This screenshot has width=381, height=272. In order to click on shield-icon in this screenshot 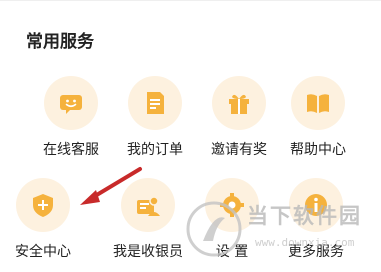, I will do `click(43, 205)`.